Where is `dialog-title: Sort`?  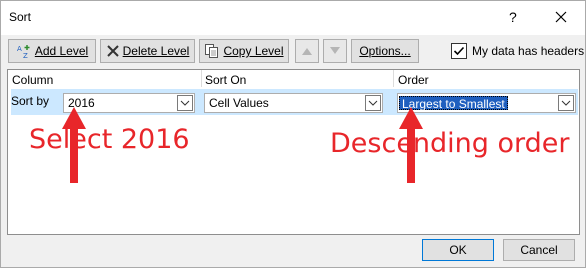 dialog-title: Sort is located at coordinates (20, 17).